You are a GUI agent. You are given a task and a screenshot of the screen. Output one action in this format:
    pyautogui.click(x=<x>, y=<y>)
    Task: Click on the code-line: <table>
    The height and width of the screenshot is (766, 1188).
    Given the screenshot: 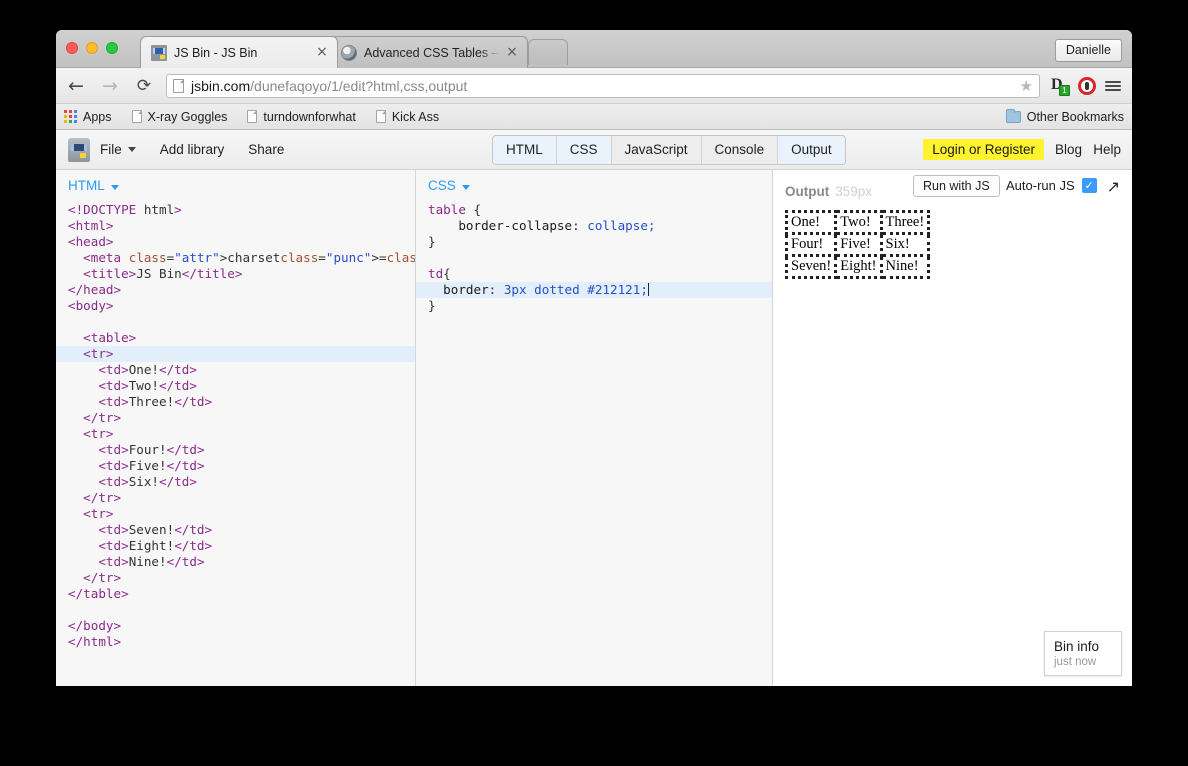 What is the action you would take?
    pyautogui.click(x=241, y=338)
    